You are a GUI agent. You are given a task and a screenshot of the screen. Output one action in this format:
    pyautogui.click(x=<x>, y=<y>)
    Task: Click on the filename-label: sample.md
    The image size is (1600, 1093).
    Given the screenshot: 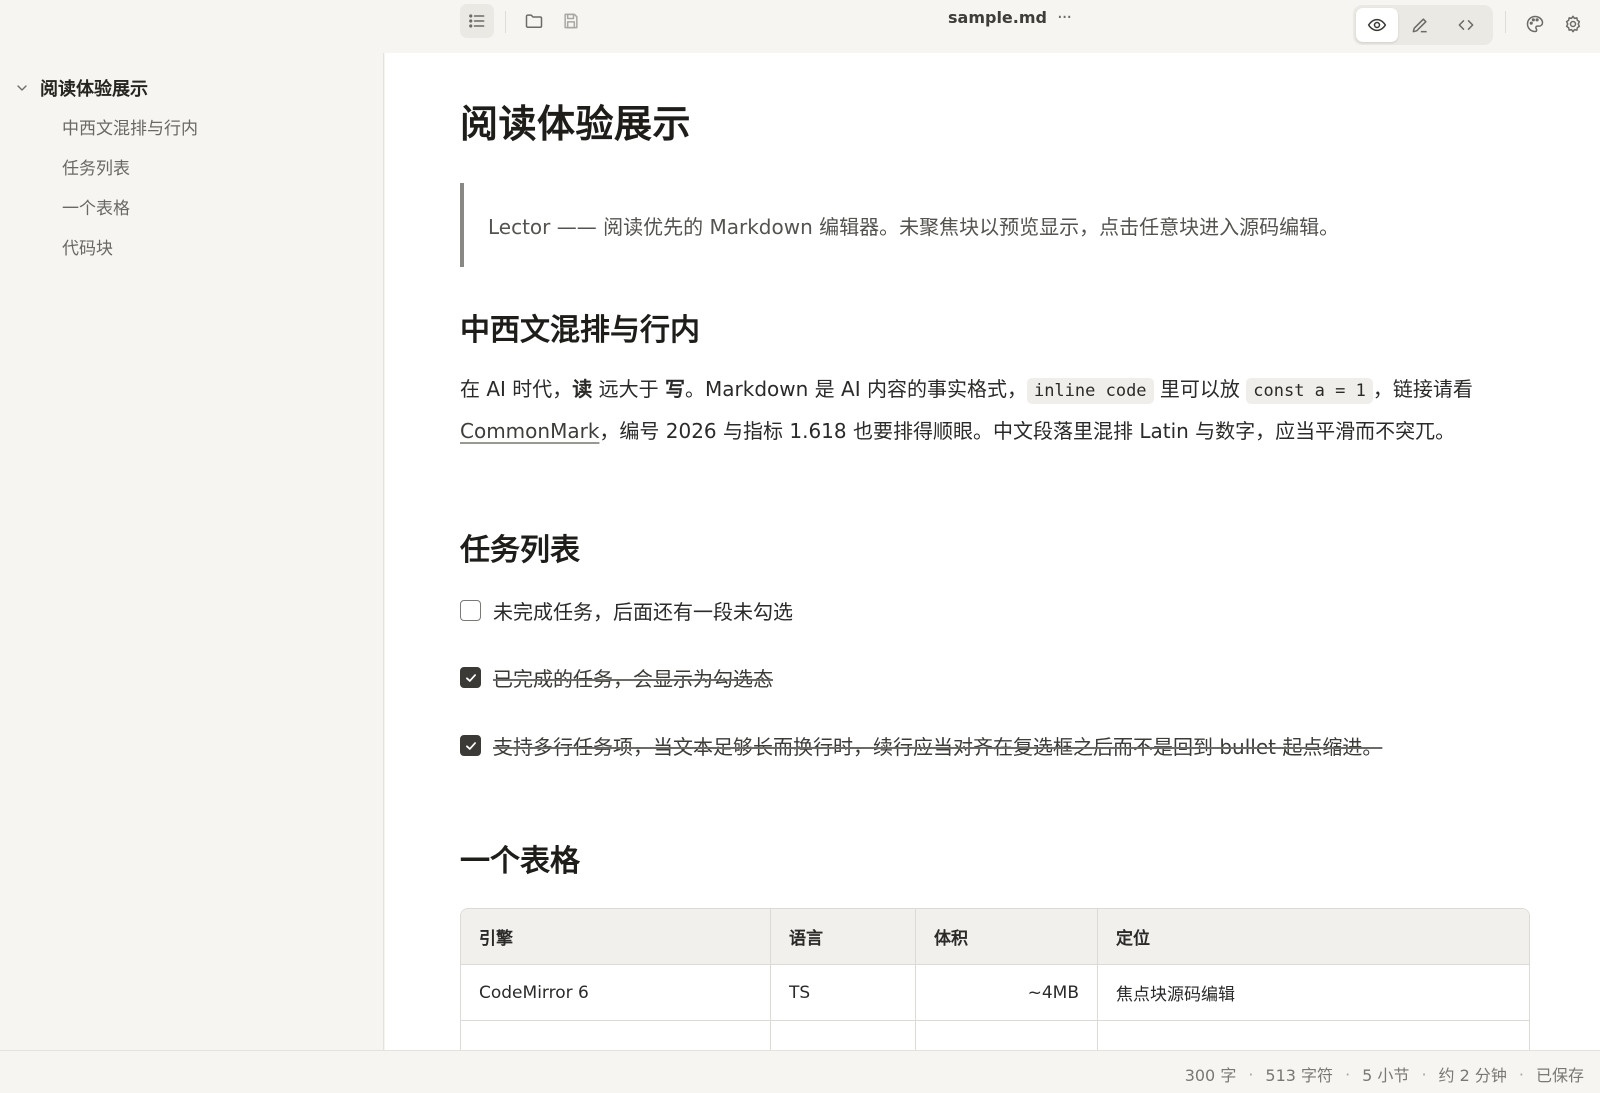 What is the action you would take?
    pyautogui.click(x=997, y=17)
    